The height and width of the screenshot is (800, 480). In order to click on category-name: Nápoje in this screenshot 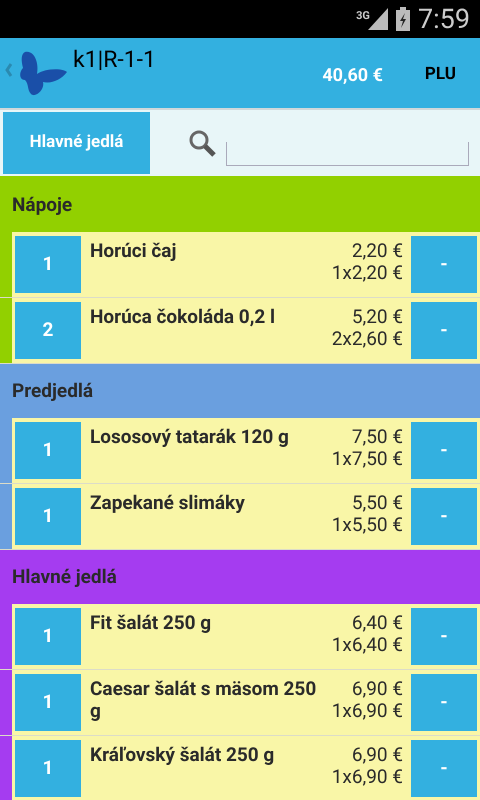, I will do `click(42, 205)`.